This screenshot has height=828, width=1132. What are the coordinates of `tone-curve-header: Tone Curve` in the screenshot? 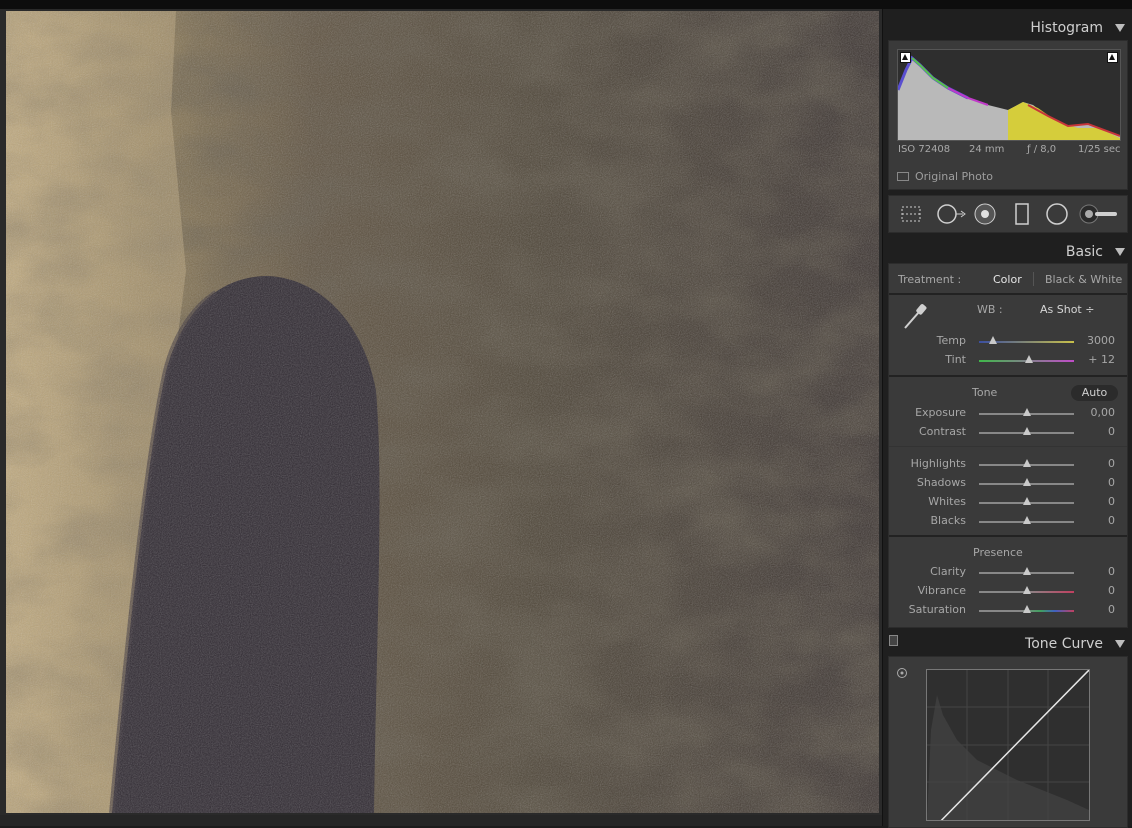 It's located at (1007, 644).